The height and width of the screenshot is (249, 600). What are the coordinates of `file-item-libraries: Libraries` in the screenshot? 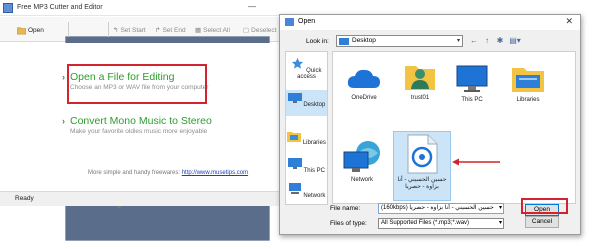 It's located at (528, 84).